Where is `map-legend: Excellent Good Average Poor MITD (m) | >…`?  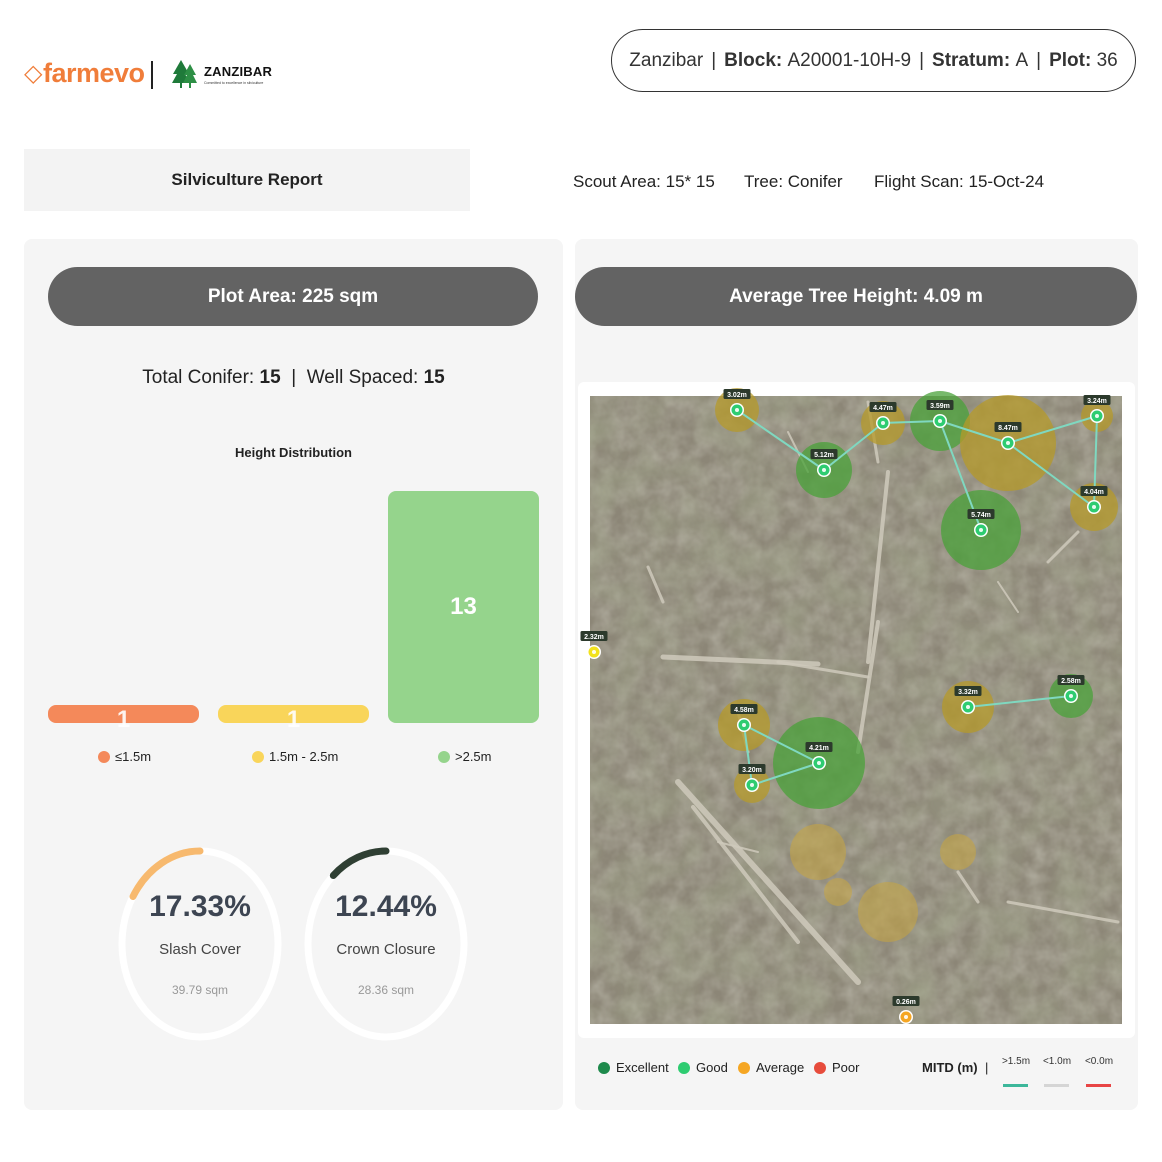 map-legend: Excellent Good Average Poor MITD (m) | >… is located at coordinates (863, 1076).